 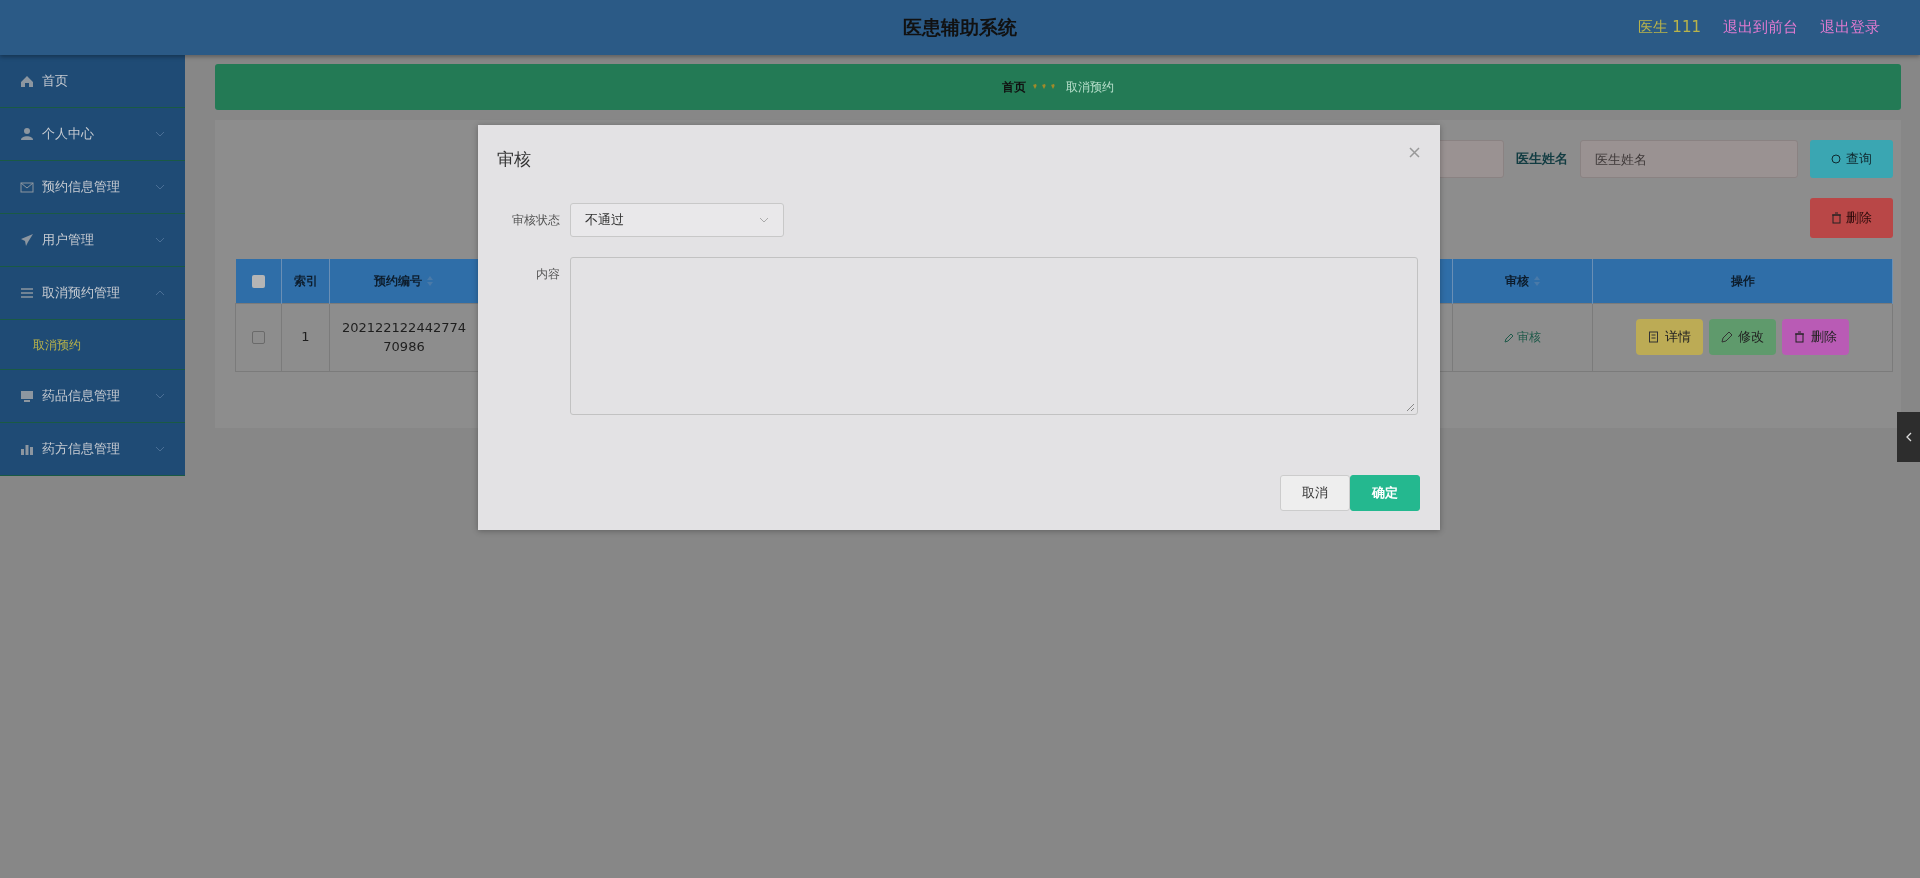 What do you see at coordinates (258, 338) in the screenshot?
I see `row-checkbox` at bounding box center [258, 338].